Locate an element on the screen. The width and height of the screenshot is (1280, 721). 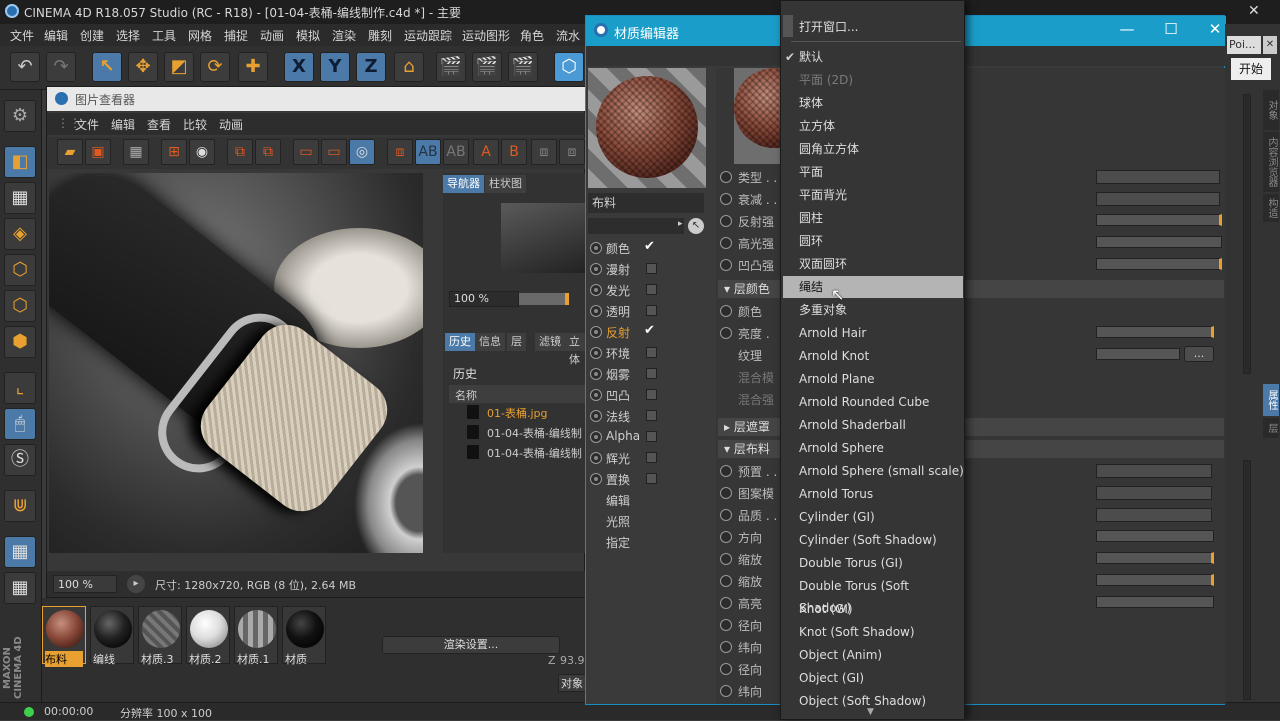
ab-compare-icon: ⧈ is located at coordinates (400, 152).